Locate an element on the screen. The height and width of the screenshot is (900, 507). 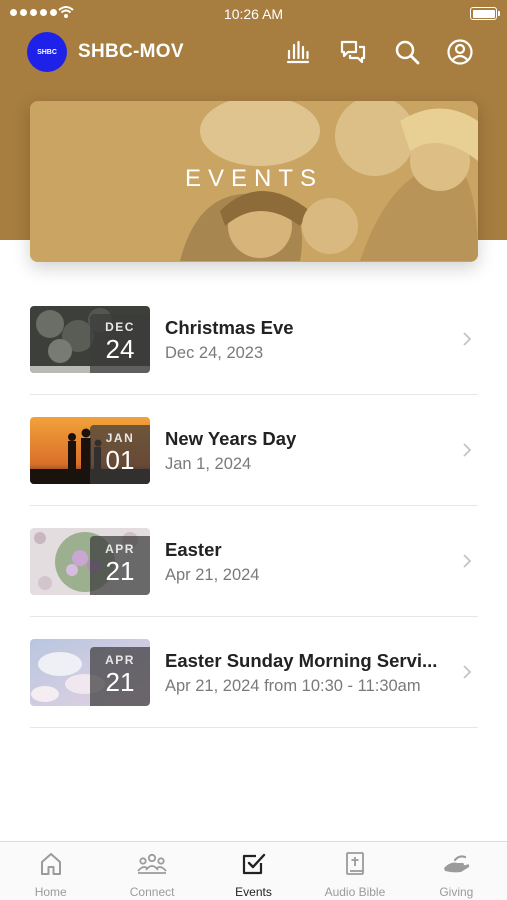
event-title: New Years Day is located at coordinates (231, 438).